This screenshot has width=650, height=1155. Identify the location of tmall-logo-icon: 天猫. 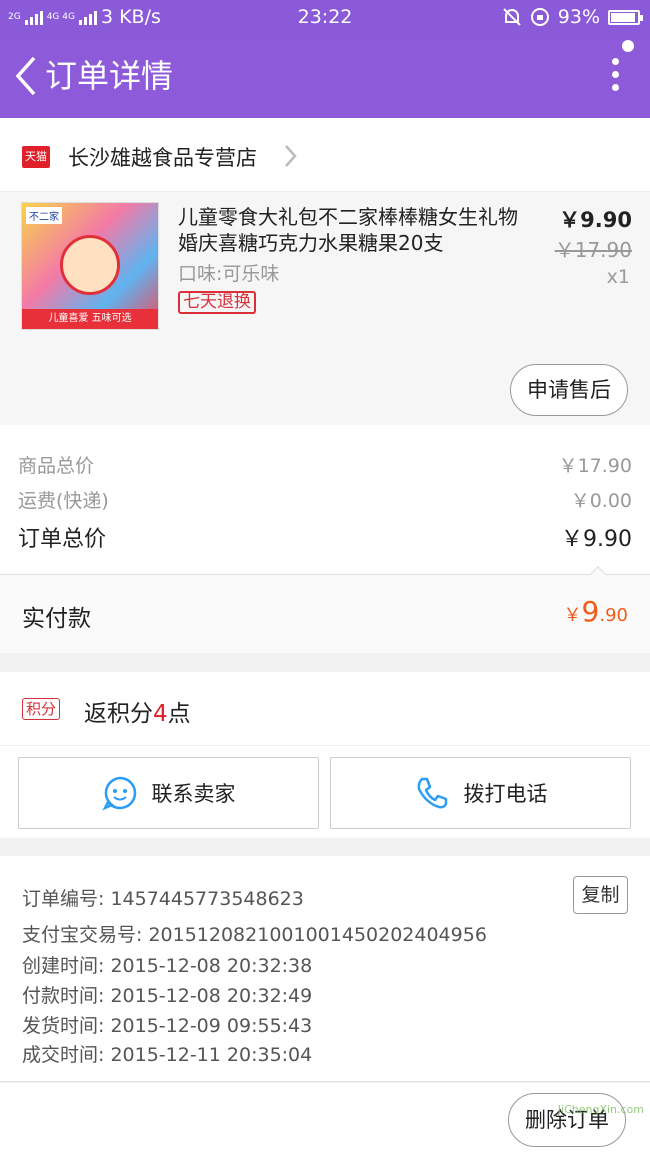
(36, 157).